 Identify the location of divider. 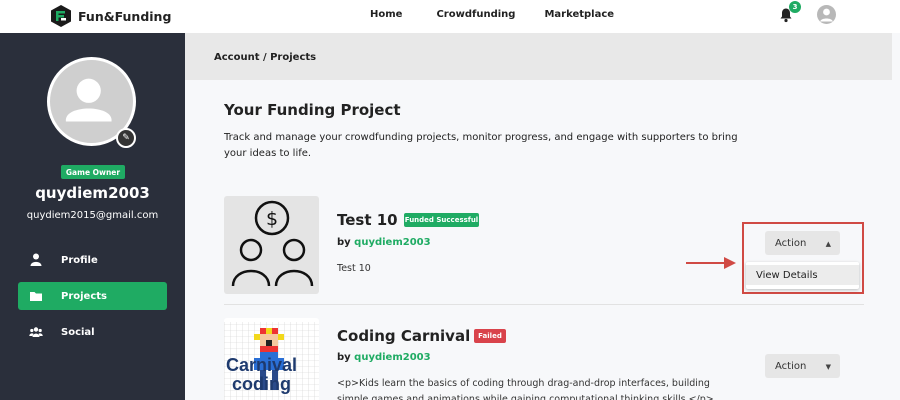
(544, 304).